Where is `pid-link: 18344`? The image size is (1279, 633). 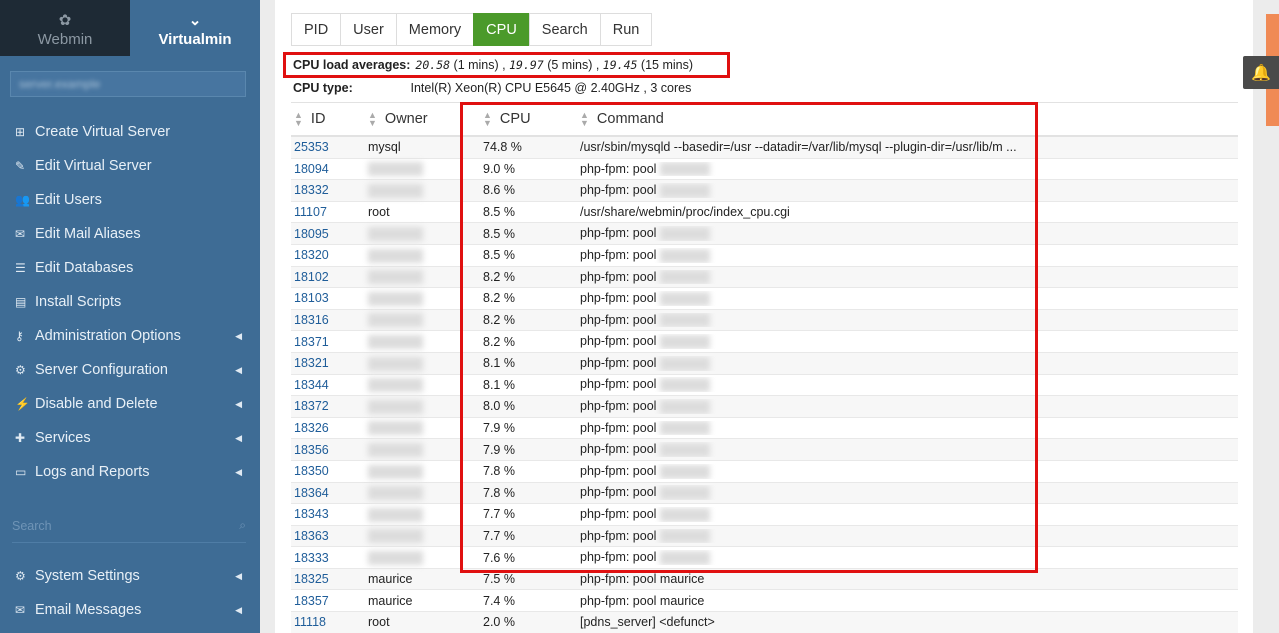 pid-link: 18344 is located at coordinates (311, 385).